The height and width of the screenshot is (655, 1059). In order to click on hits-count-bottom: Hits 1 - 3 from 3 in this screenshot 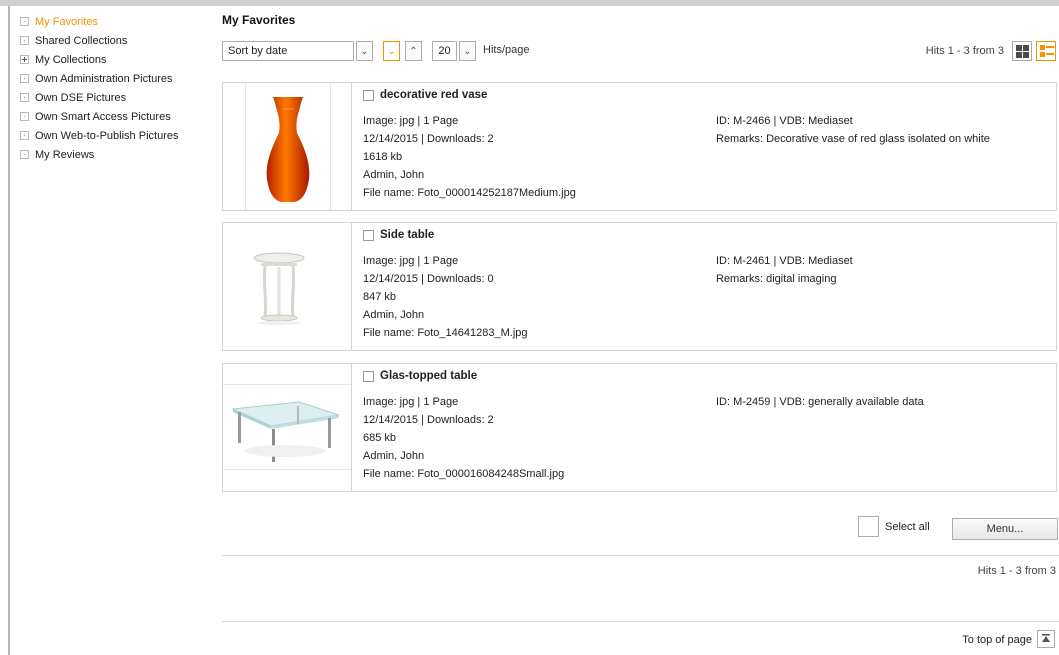, I will do `click(1016, 571)`.